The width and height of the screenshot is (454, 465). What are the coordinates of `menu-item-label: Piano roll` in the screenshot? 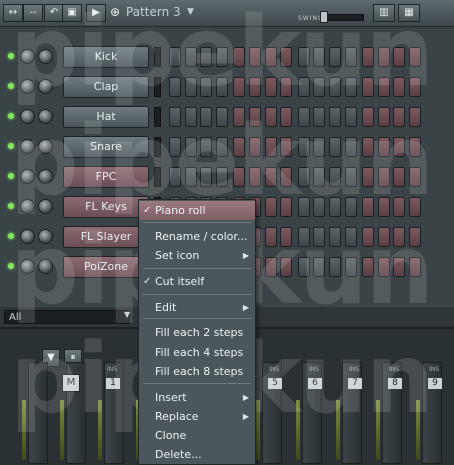 It's located at (180, 210).